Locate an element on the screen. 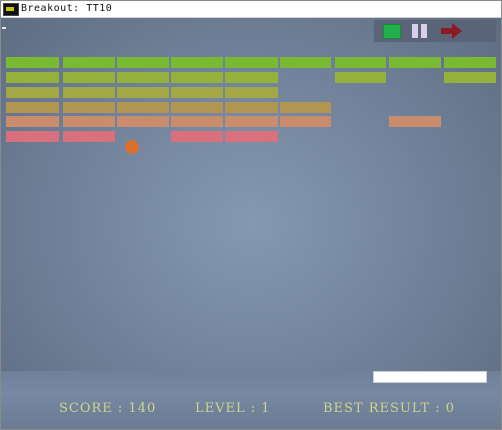  pause-button is located at coordinates (420, 31).